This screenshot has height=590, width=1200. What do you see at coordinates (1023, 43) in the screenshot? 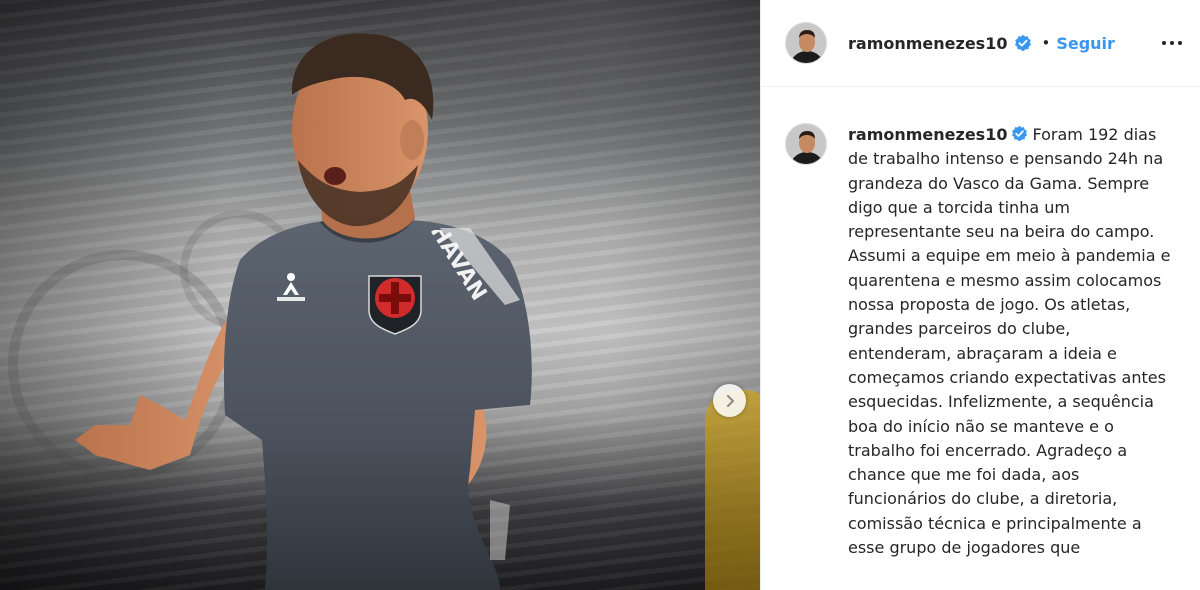
I see `verified-badge-icon` at bounding box center [1023, 43].